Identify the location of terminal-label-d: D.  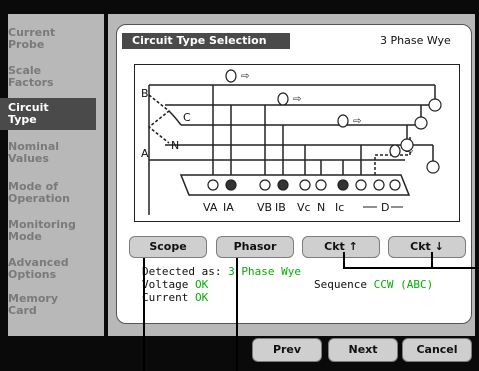
(385, 207).